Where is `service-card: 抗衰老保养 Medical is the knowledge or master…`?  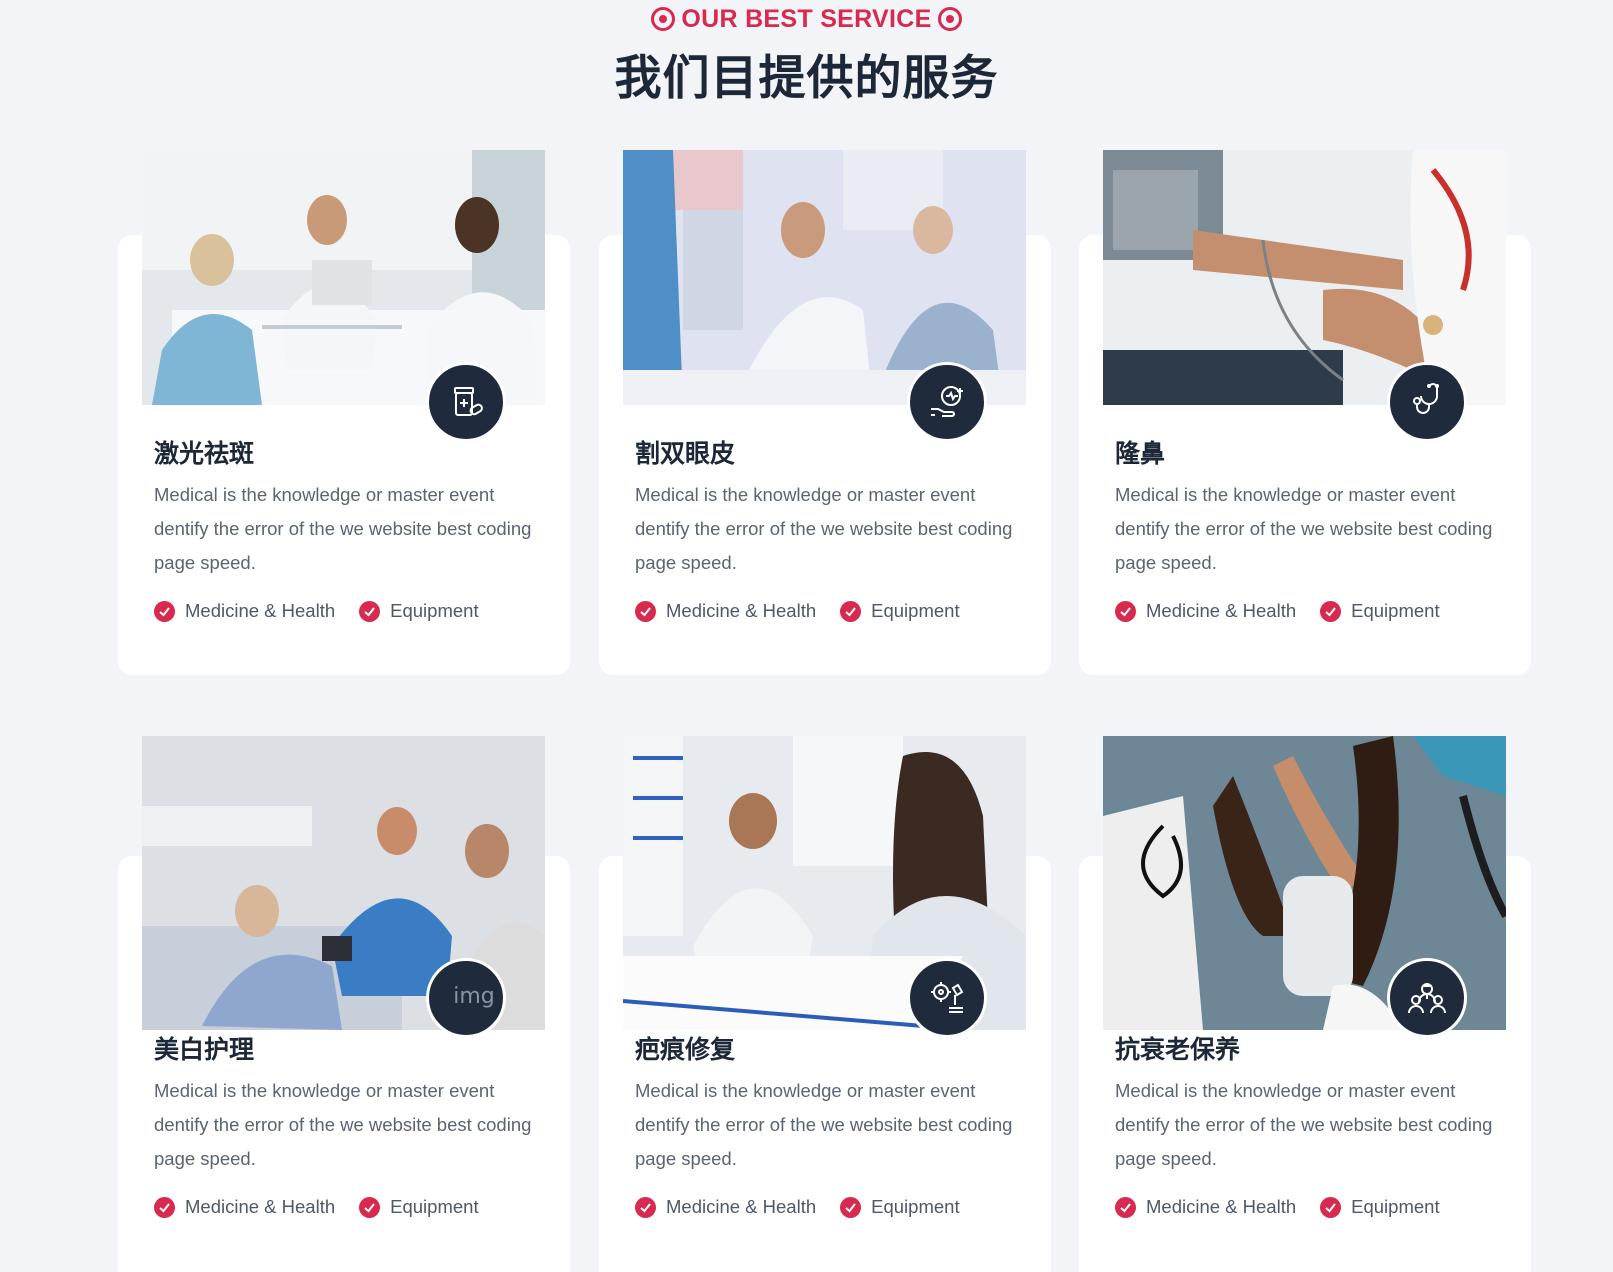 service-card: 抗衰老保养 Medical is the knowledge or master… is located at coordinates (1305, 1004).